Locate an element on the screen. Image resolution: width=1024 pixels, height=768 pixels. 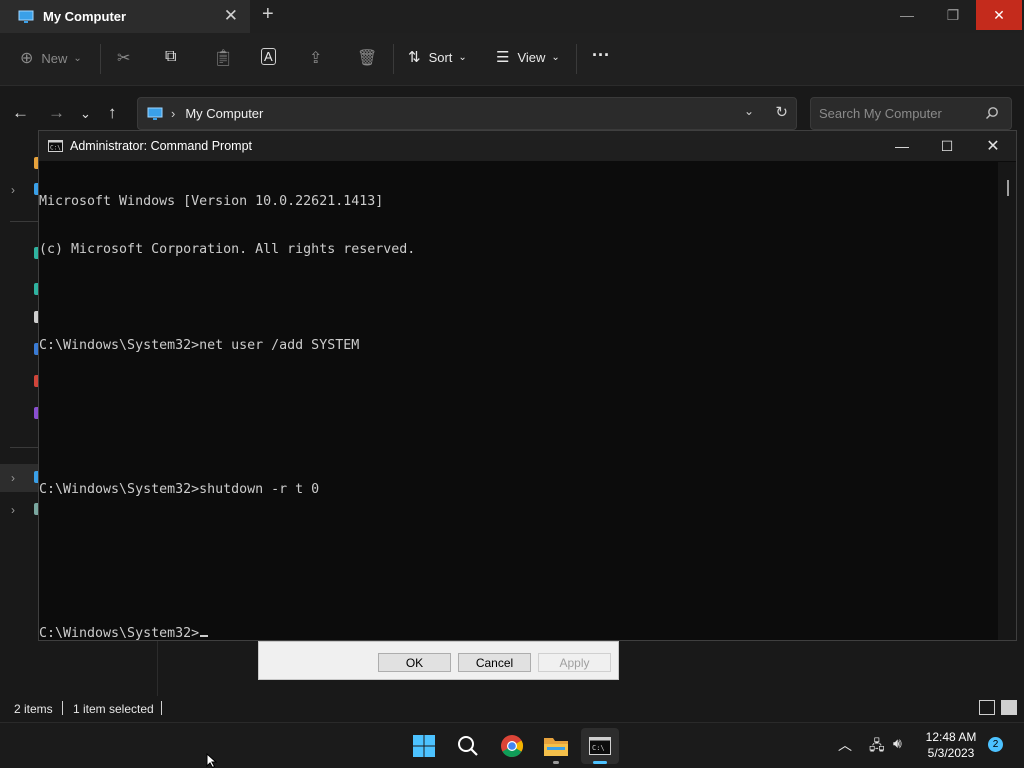
cmd-title: Administrator: Command Prompt is located at coordinates (161, 146).